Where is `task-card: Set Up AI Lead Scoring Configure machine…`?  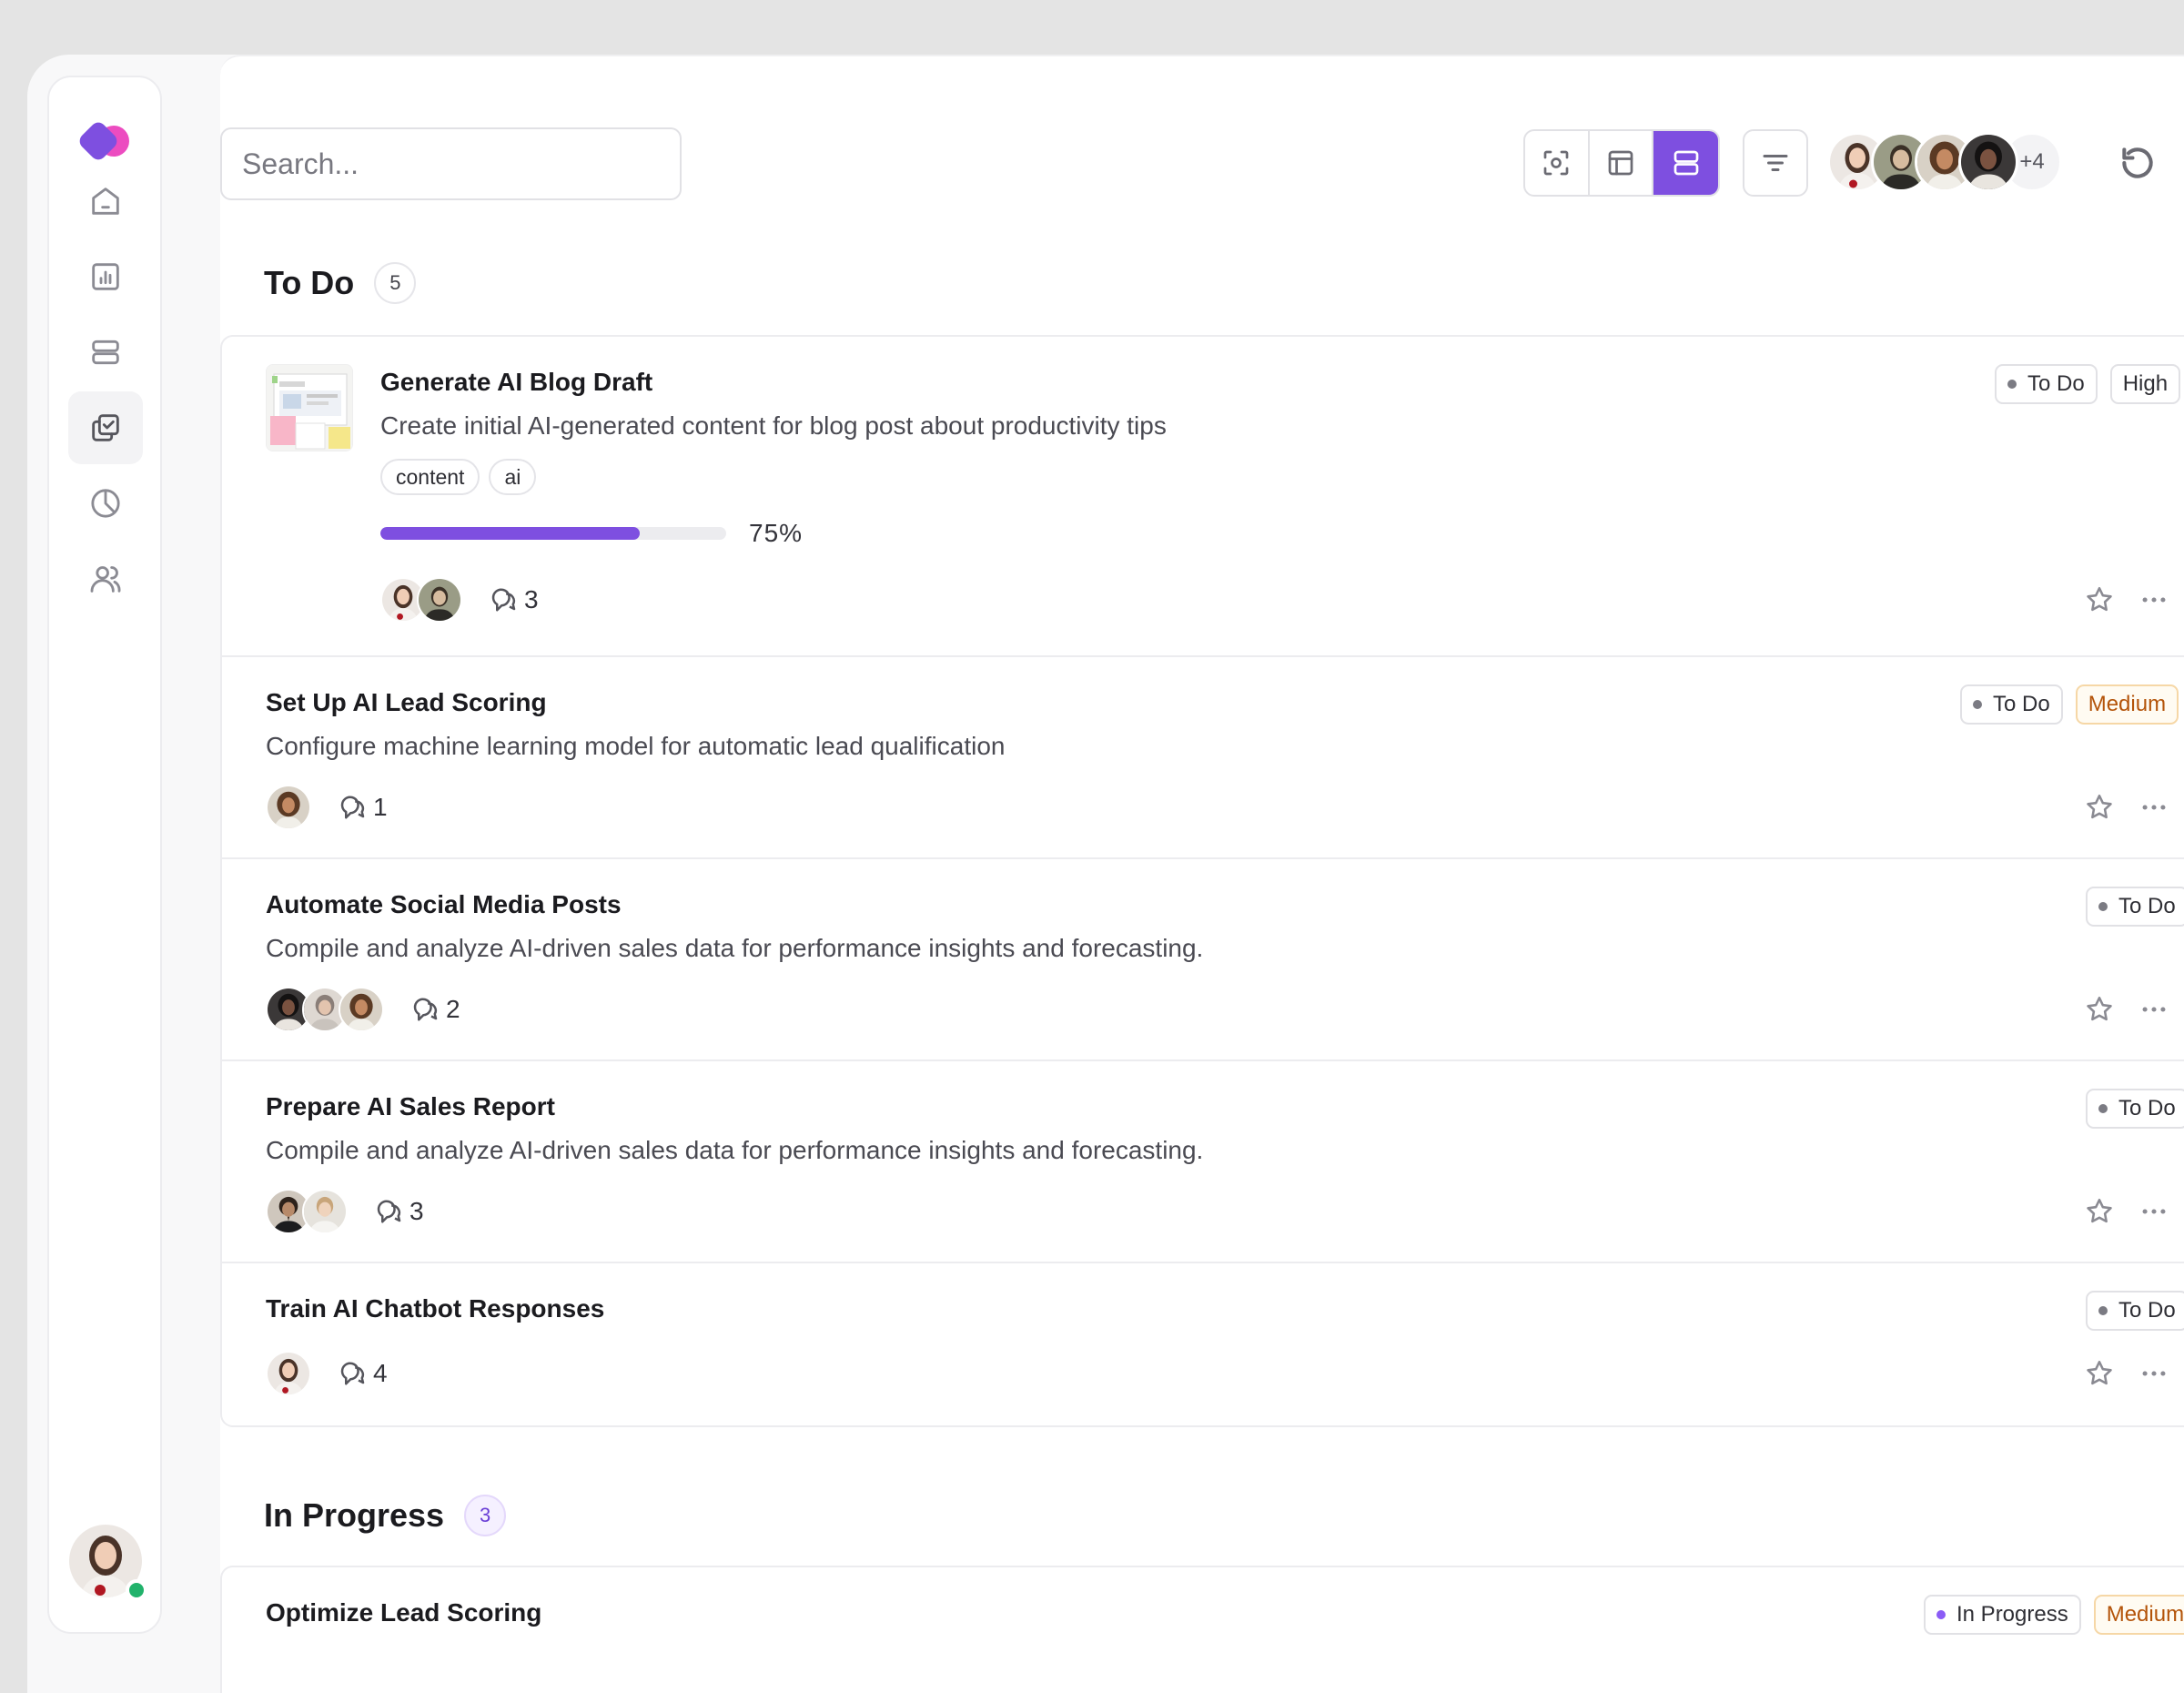
task-card: Set Up AI Lead Scoring Configure machine… is located at coordinates (1203, 758).